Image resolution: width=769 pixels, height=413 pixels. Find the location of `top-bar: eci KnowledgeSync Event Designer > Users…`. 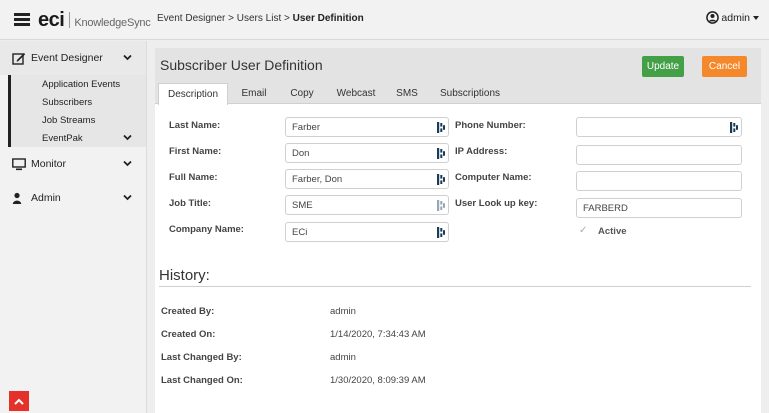

top-bar: eci KnowledgeSync Event Designer > Users… is located at coordinates (384, 20).